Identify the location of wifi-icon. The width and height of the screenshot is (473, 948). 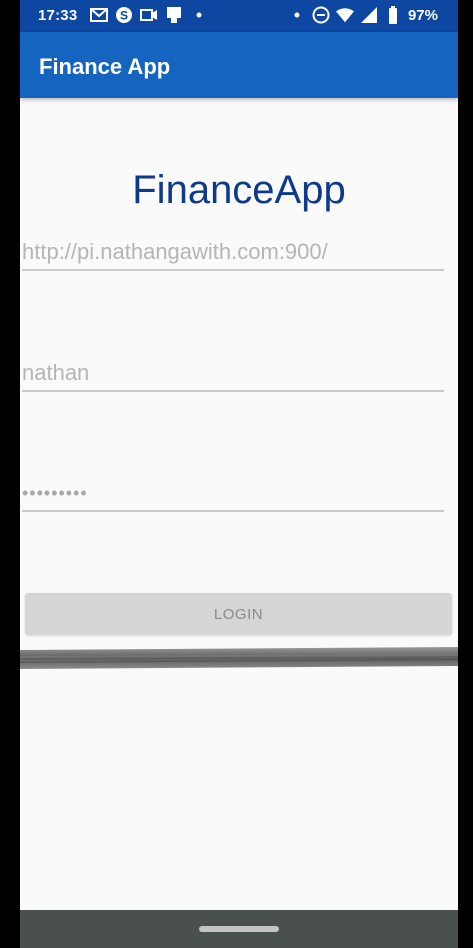
(344, 15).